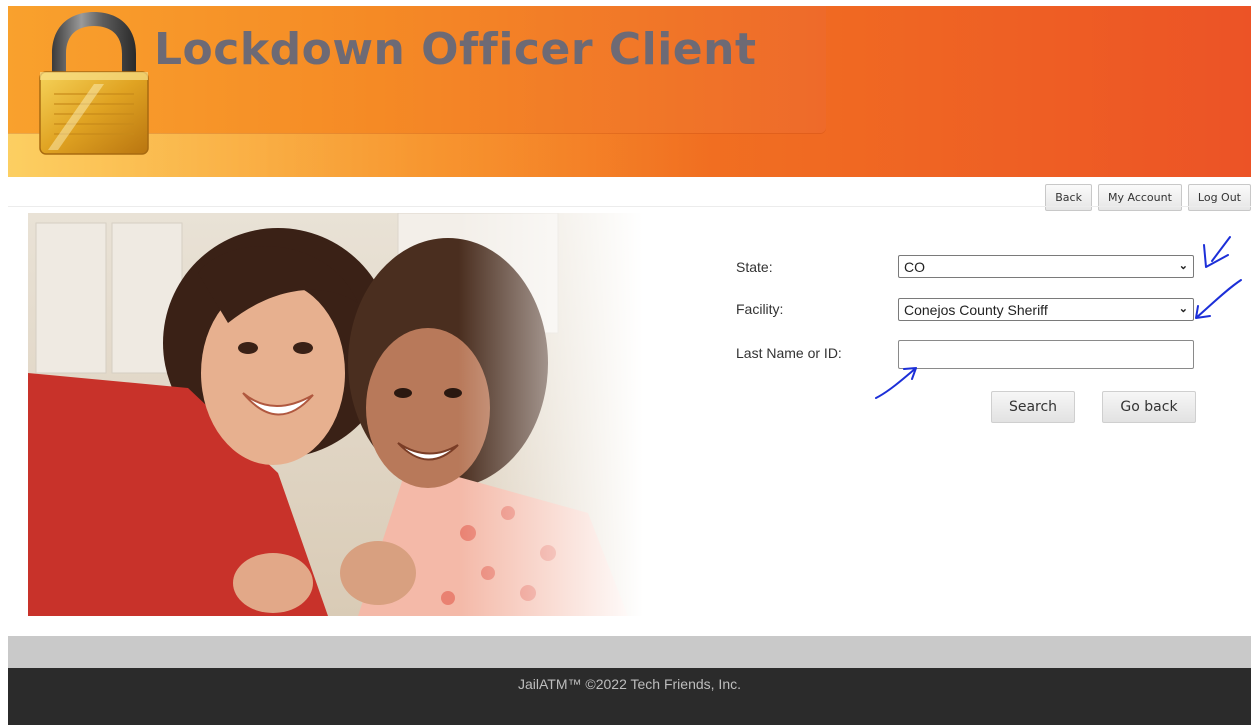 The width and height of the screenshot is (1251, 725). I want to click on last-name-label: Last Name or ID:, so click(789, 353).